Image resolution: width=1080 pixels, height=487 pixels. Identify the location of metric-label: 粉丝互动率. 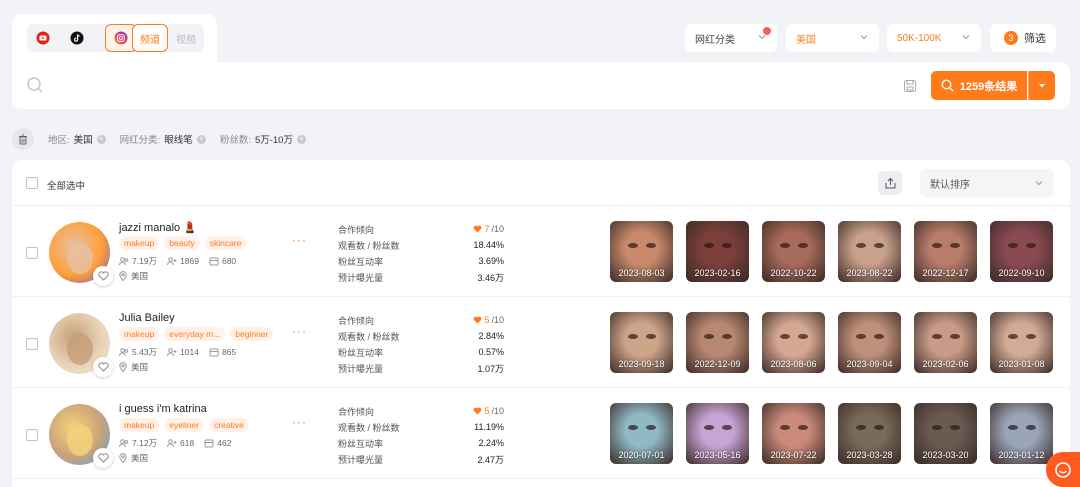
(361, 443).